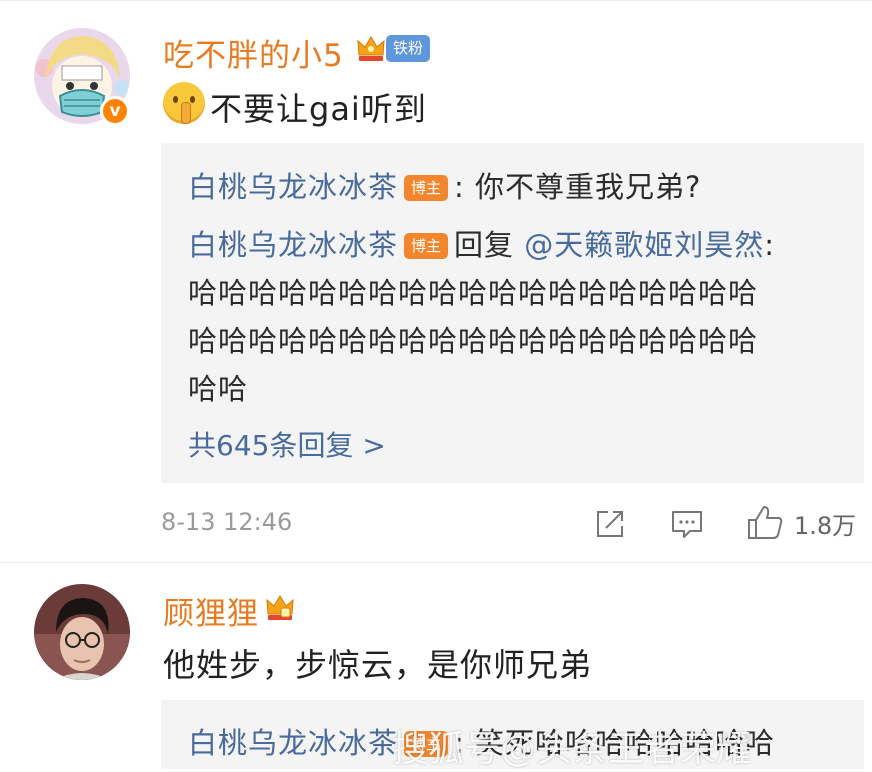 This screenshot has width=872, height=772. I want to click on like-count: 1.8万, so click(825, 526).